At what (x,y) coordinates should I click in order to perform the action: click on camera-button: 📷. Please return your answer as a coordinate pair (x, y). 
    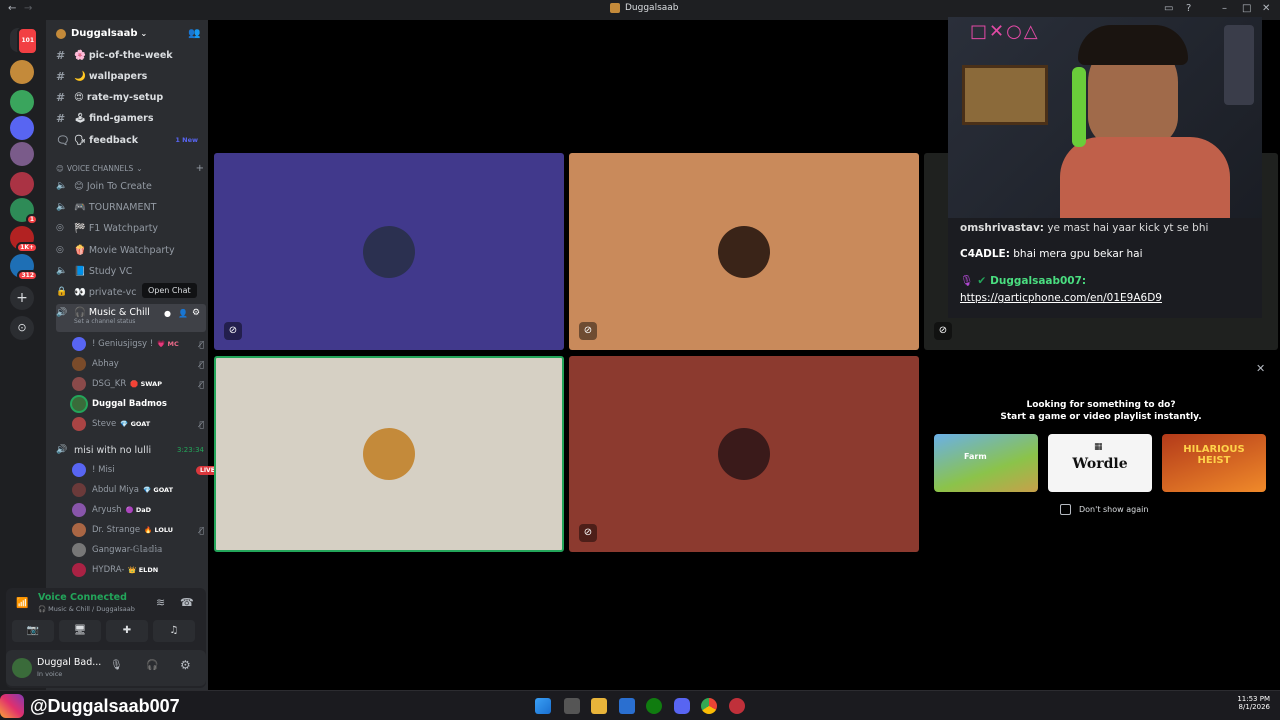
    Looking at the image, I should click on (33, 631).